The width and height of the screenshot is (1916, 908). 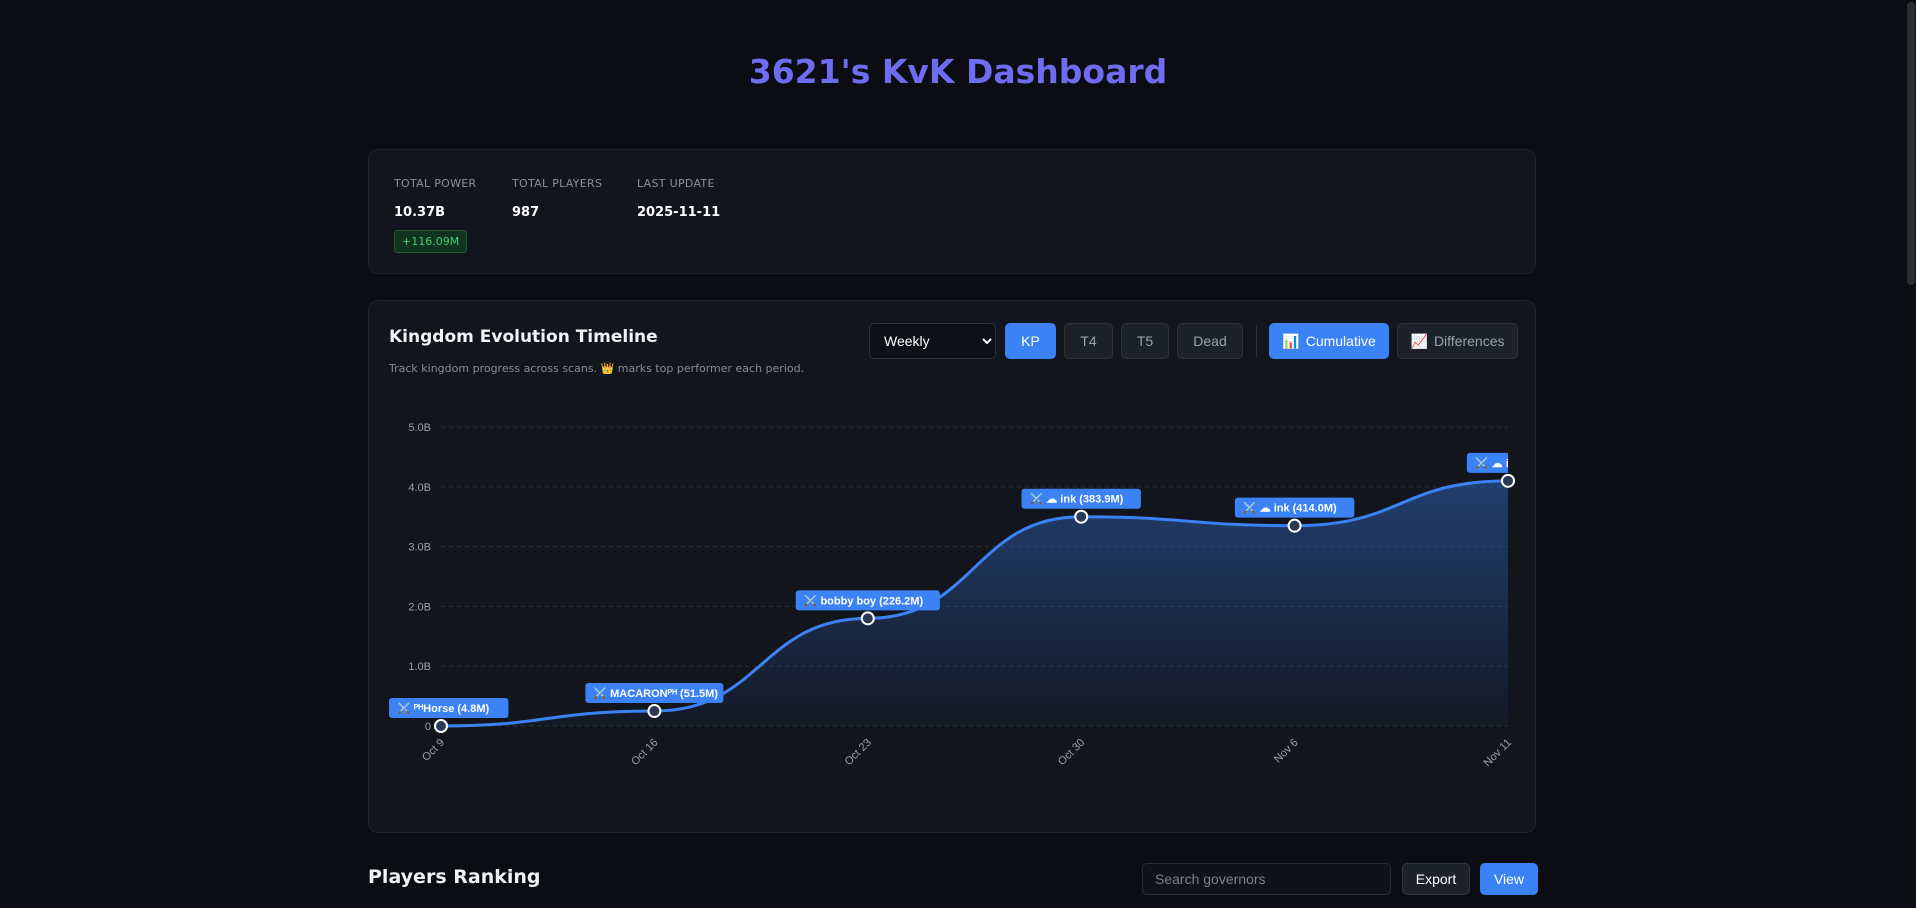 What do you see at coordinates (1505, 463) in the screenshot?
I see `annotation-label: ⚔️ ☁ ink (5` at bounding box center [1505, 463].